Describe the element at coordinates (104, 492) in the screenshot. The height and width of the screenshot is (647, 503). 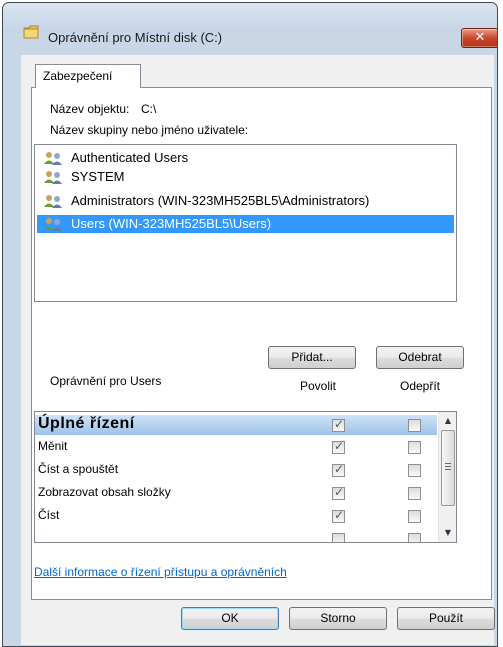
I see `permission-name: Zobrazovat obsah složky` at that location.